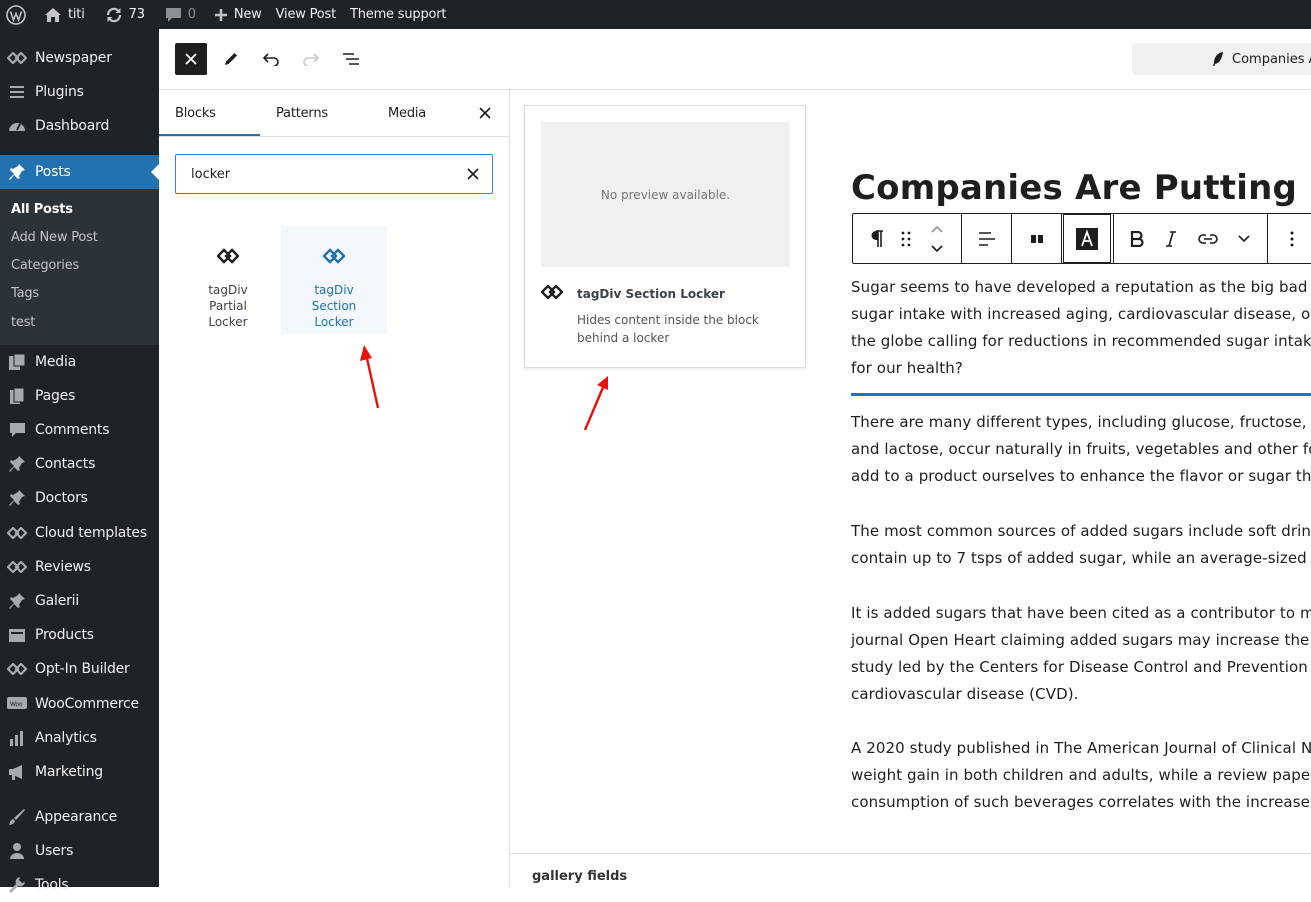 The image size is (1311, 902). I want to click on no-preview-text: No preview available., so click(665, 194).